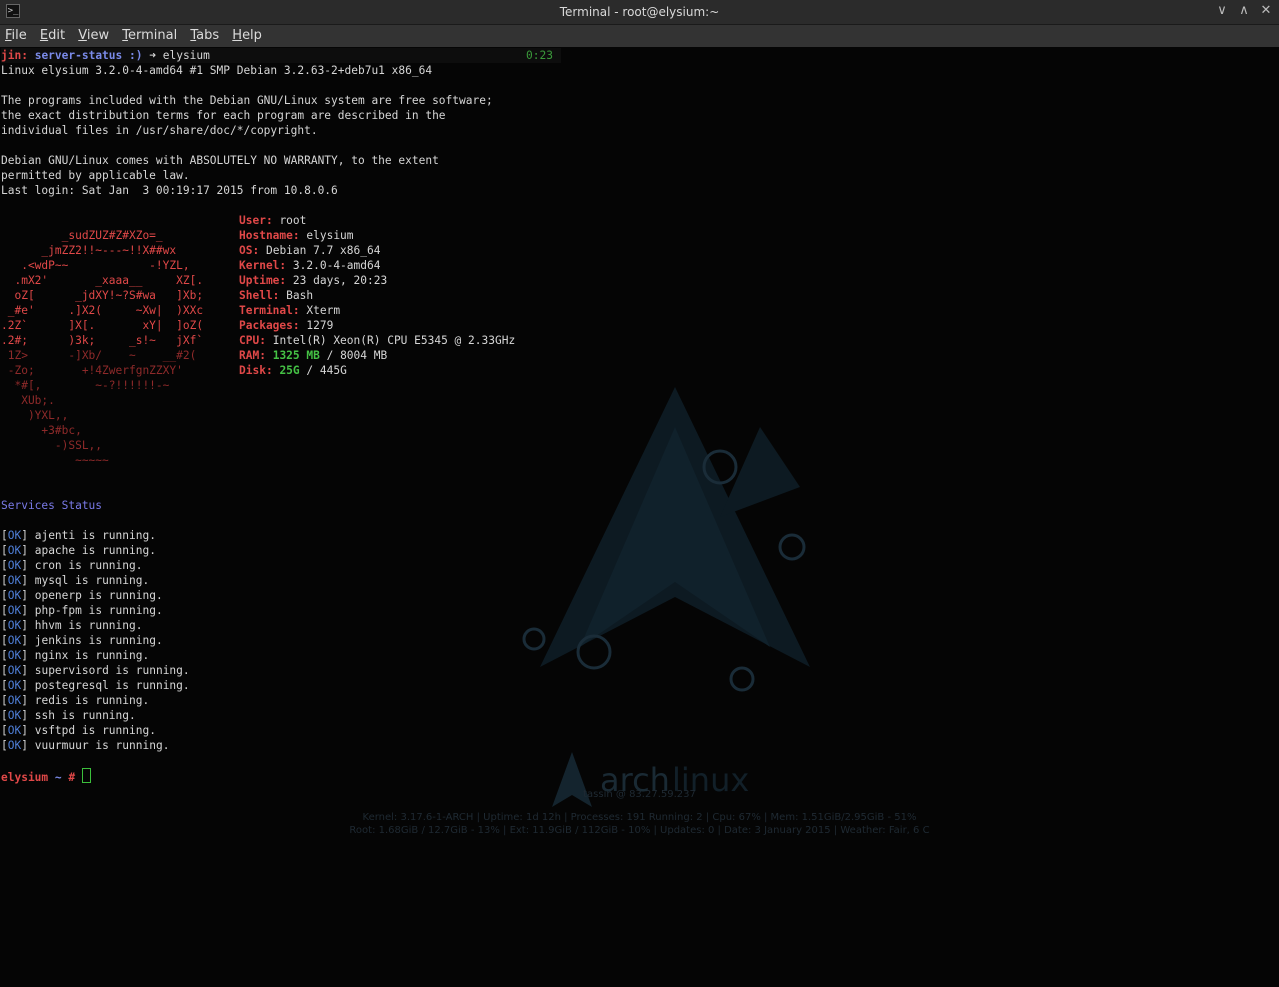 The width and height of the screenshot is (1279, 987). Describe the element at coordinates (41, 430) in the screenshot. I see `ascii-logo-line: +3#bc,` at that location.